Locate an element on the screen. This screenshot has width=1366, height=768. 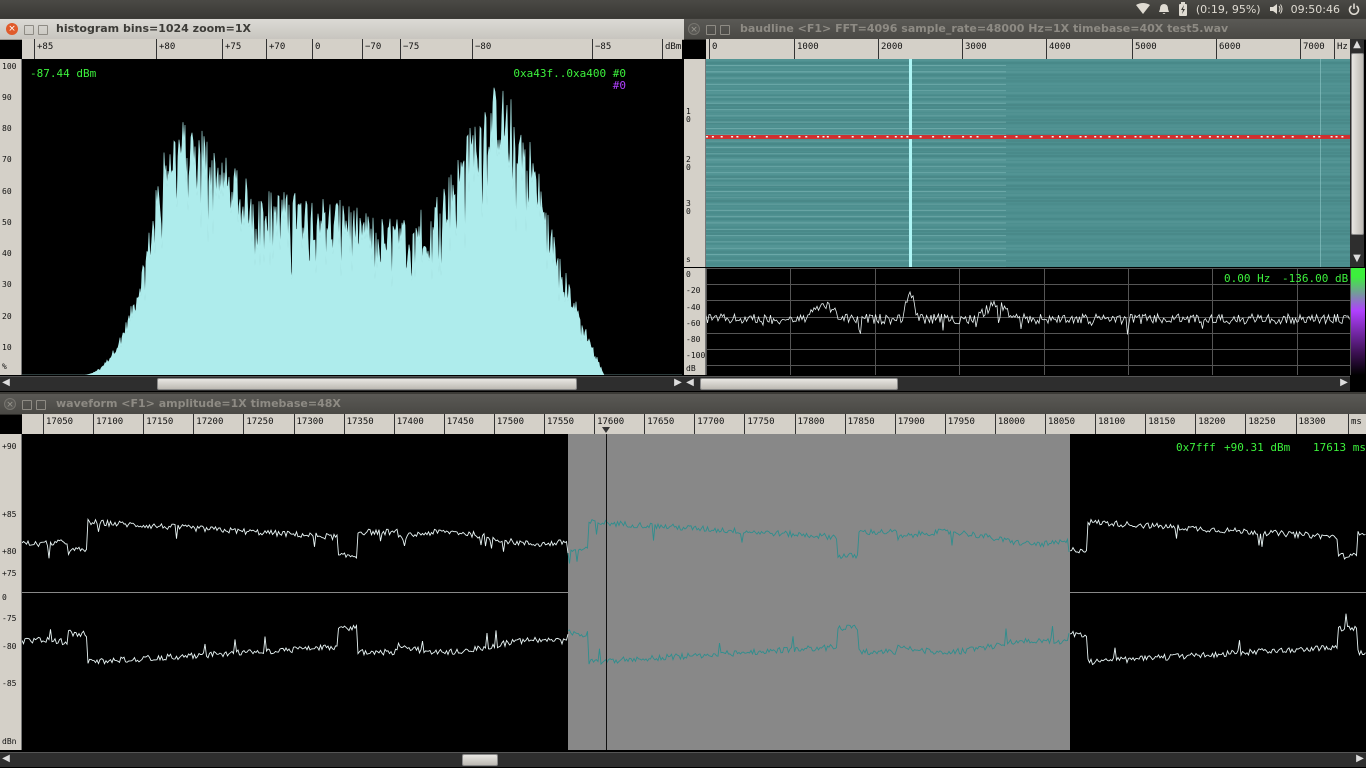
y-label: 10 is located at coordinates (7, 347).